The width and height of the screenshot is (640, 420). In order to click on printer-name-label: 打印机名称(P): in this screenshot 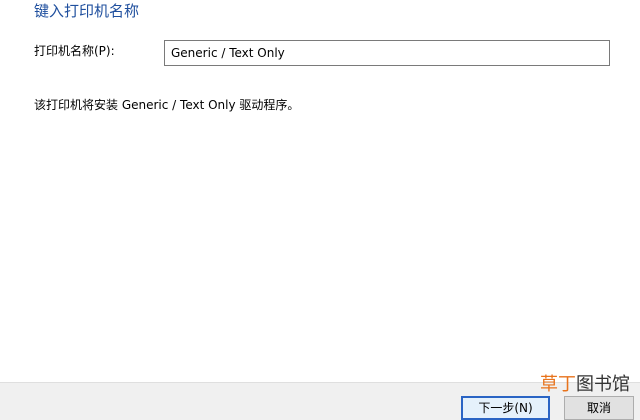, I will do `click(74, 51)`.